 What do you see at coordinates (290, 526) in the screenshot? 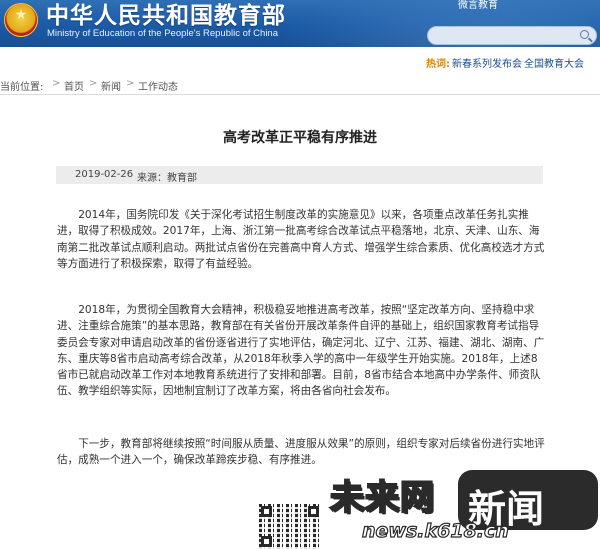
I see `qr-code-icon` at bounding box center [290, 526].